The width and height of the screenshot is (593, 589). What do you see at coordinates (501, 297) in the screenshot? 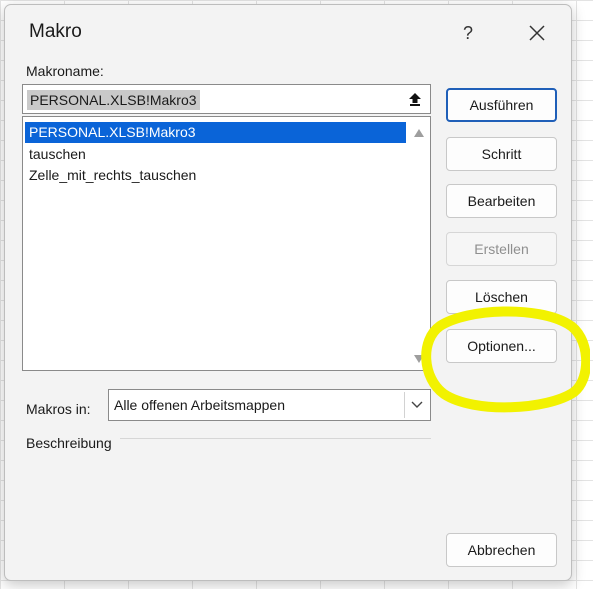
I see `delete-button: Löschen` at bounding box center [501, 297].